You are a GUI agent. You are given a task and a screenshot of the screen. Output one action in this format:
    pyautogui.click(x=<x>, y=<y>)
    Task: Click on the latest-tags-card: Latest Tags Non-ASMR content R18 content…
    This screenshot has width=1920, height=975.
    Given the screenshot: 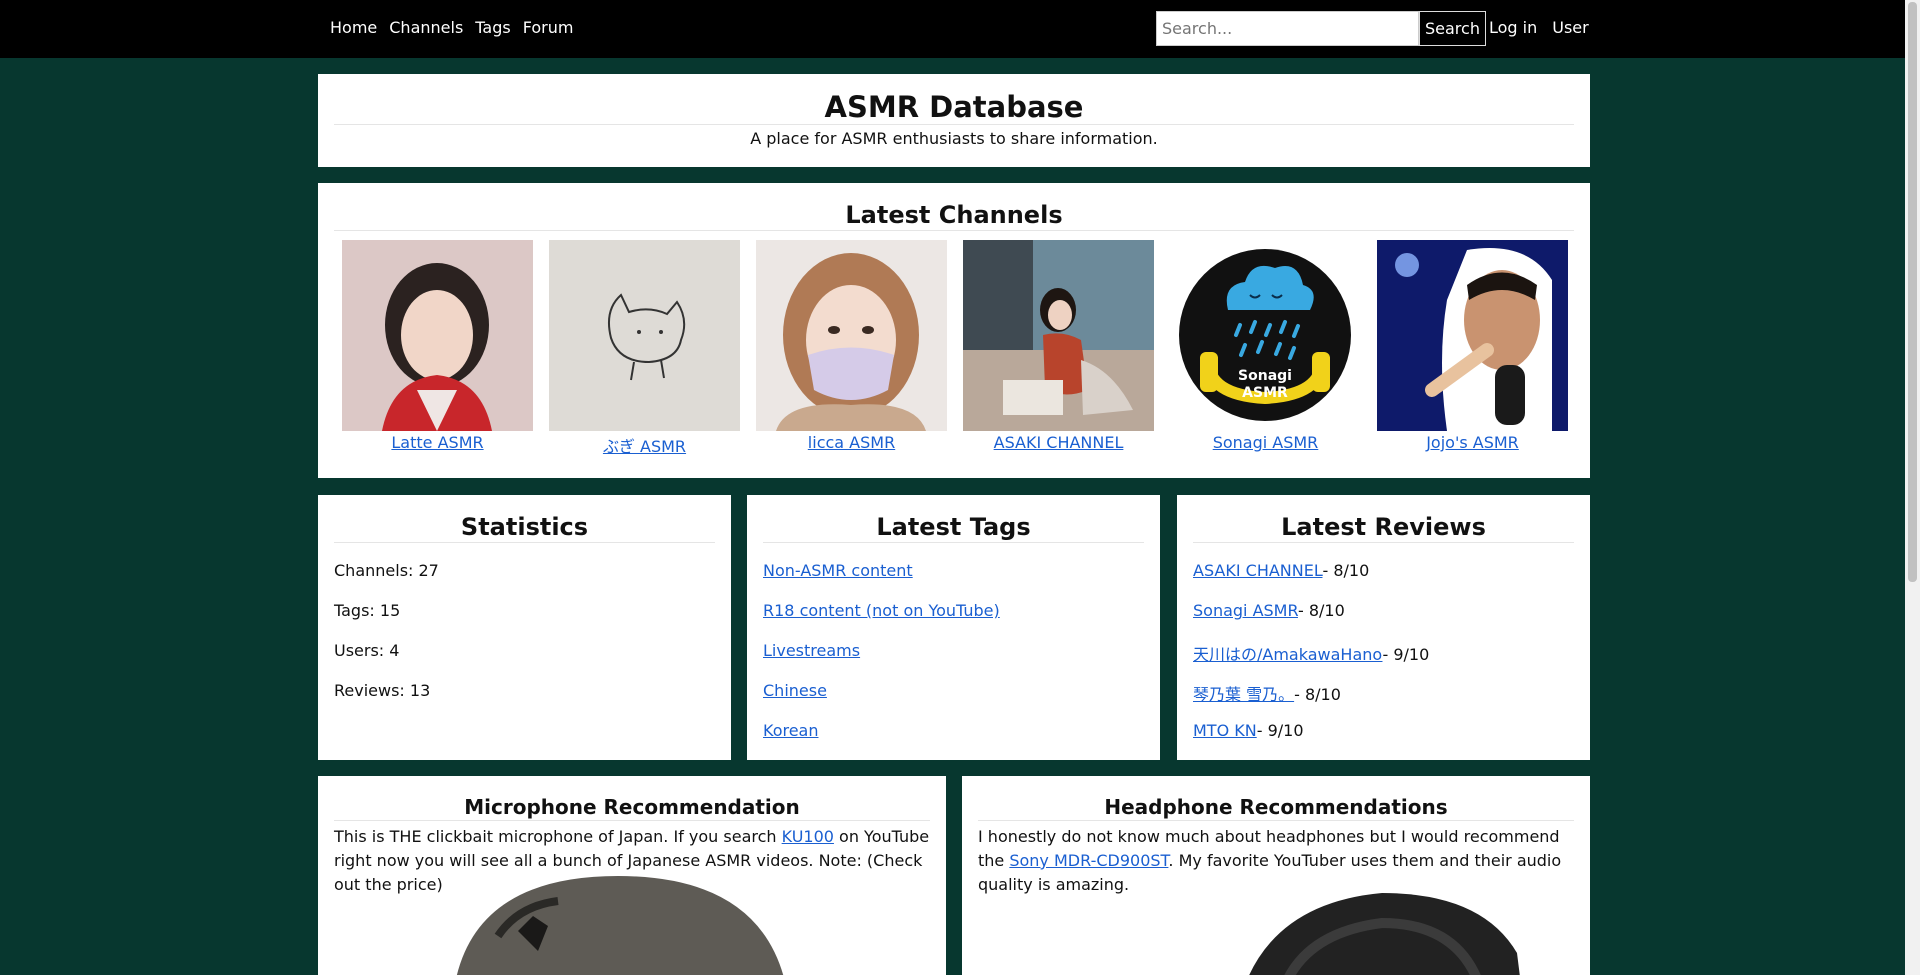 What is the action you would take?
    pyautogui.click(x=953, y=627)
    